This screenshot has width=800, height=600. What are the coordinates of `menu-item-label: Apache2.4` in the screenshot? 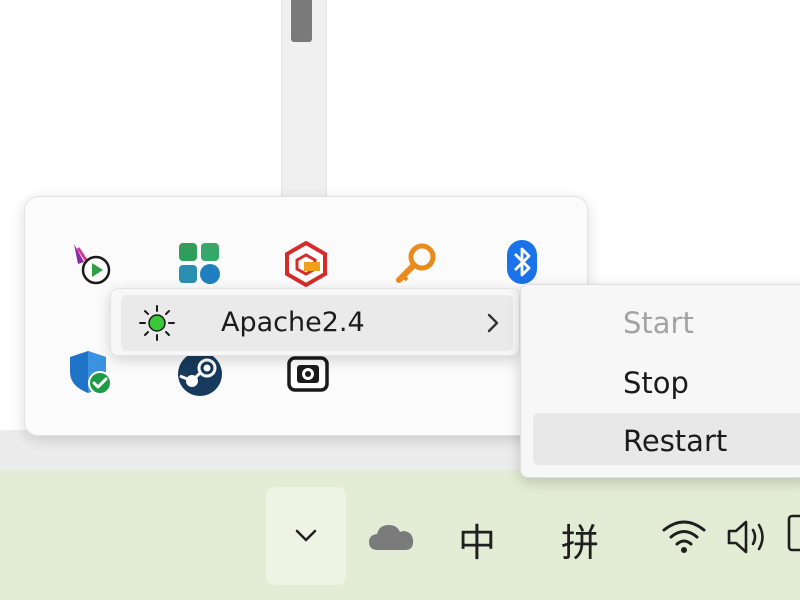 It's located at (293, 322).